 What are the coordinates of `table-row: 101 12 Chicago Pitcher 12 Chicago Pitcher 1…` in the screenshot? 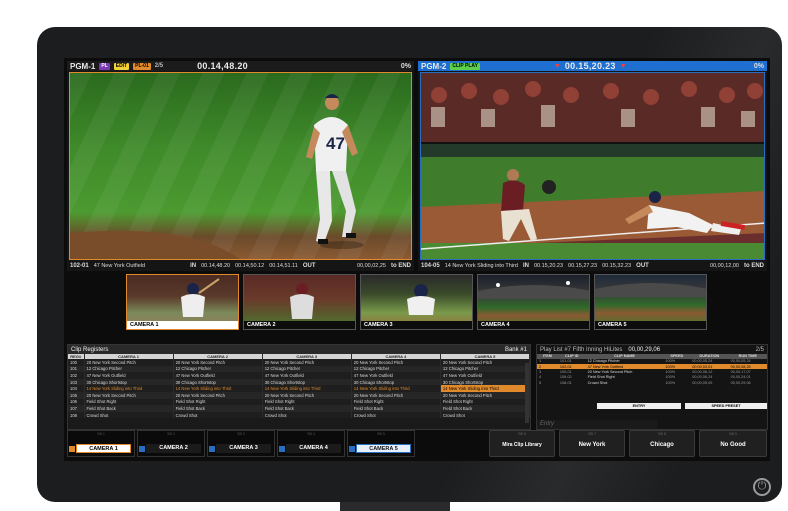 It's located at (299, 369).